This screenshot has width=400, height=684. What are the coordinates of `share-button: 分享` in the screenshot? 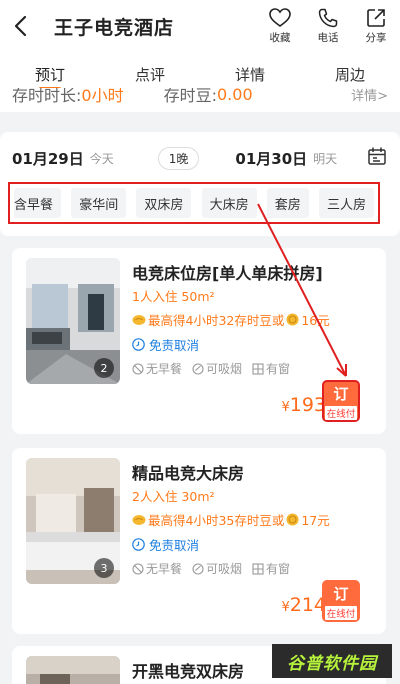 It's located at (376, 26).